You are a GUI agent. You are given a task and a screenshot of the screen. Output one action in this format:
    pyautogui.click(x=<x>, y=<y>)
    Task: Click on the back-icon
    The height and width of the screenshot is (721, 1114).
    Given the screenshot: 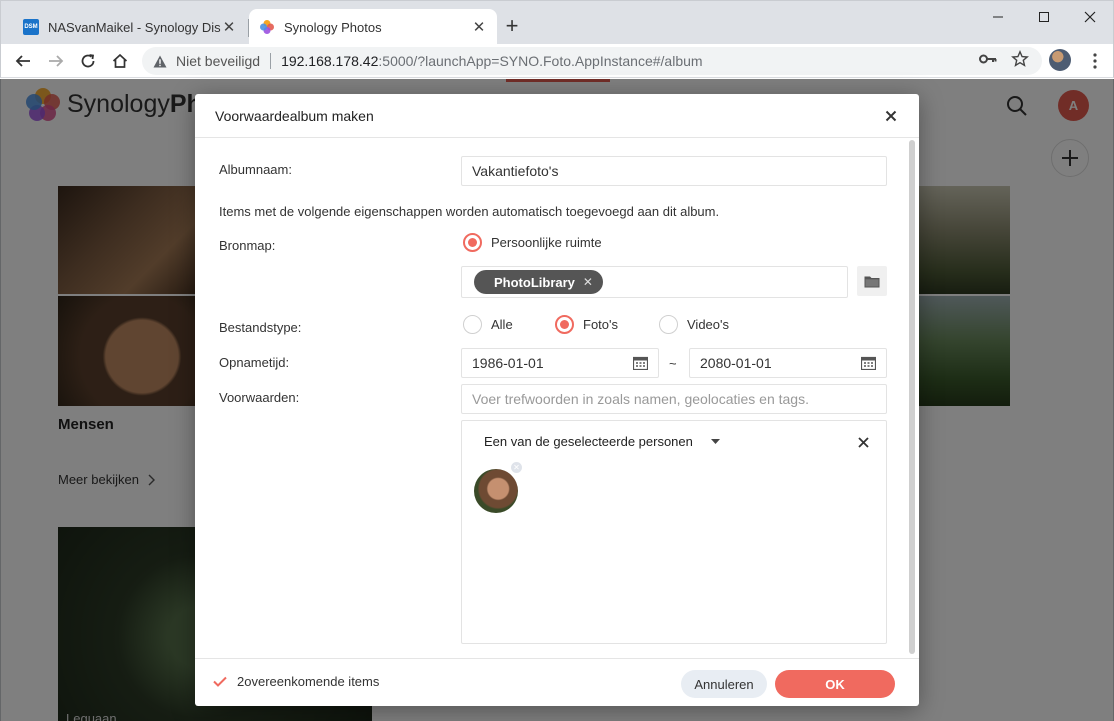 What is the action you would take?
    pyautogui.click(x=23, y=61)
    